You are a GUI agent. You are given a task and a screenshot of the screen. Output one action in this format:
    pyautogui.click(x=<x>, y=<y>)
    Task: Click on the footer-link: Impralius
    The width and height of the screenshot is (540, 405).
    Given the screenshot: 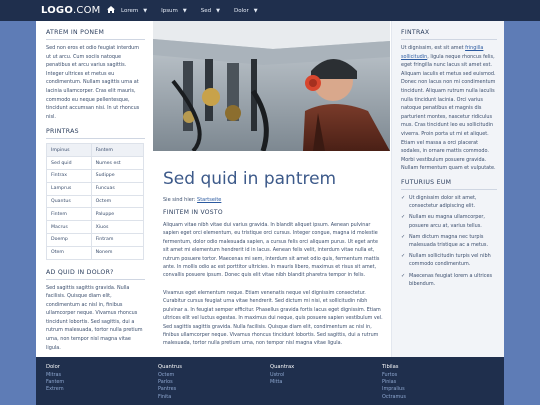 What is the action you would take?
    pyautogui.click(x=437, y=389)
    